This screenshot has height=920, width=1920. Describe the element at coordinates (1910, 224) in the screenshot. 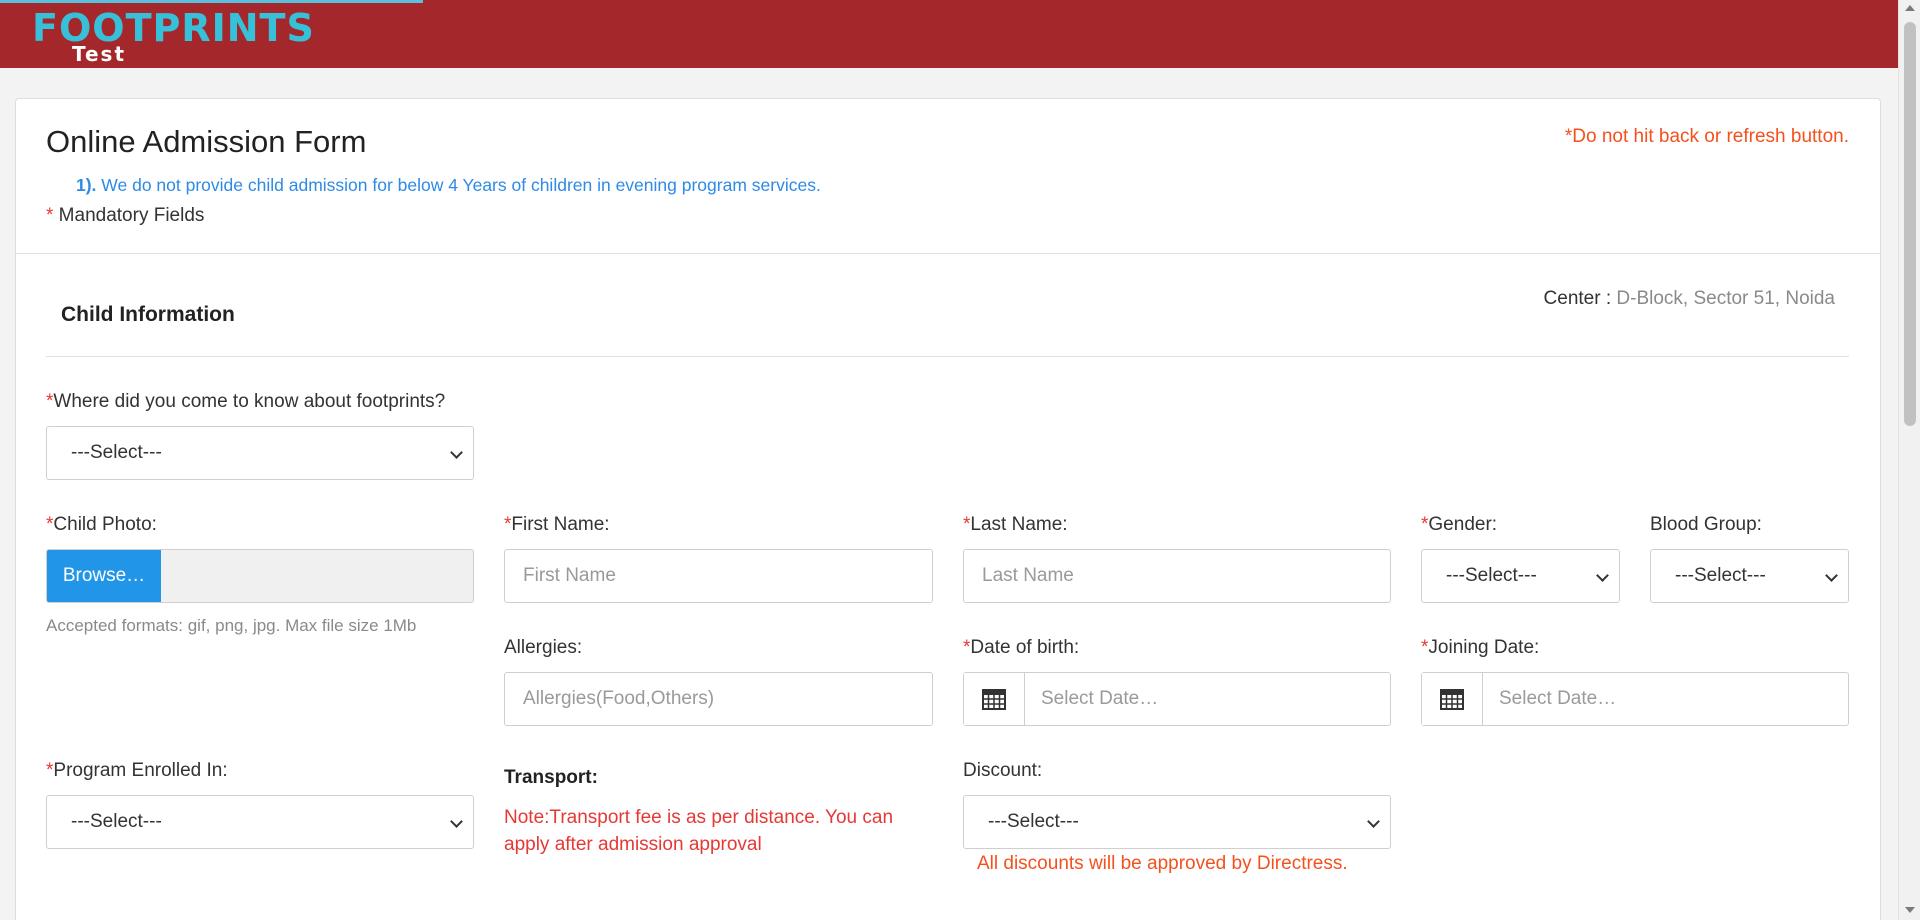

I see `scroll-thumb` at that location.